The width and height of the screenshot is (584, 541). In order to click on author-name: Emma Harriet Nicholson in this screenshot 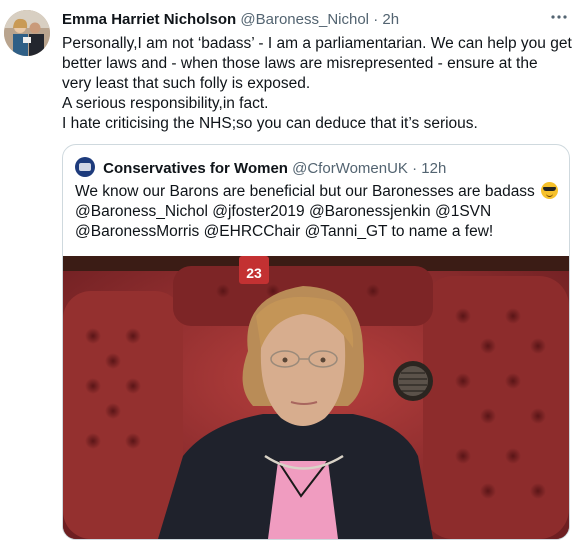, I will do `click(149, 19)`.